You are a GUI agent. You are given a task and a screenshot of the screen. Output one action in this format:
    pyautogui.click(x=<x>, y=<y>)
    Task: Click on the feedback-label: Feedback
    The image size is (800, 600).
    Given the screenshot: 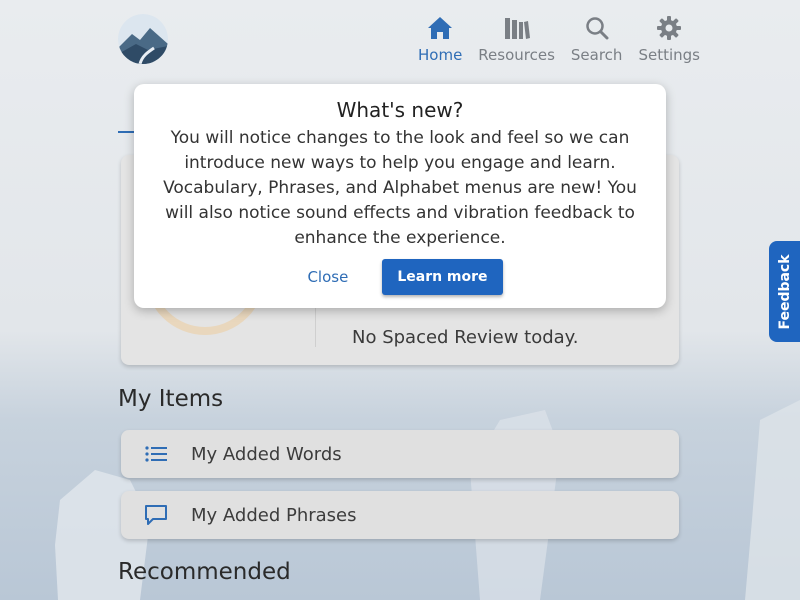 What is the action you would take?
    pyautogui.click(x=784, y=291)
    